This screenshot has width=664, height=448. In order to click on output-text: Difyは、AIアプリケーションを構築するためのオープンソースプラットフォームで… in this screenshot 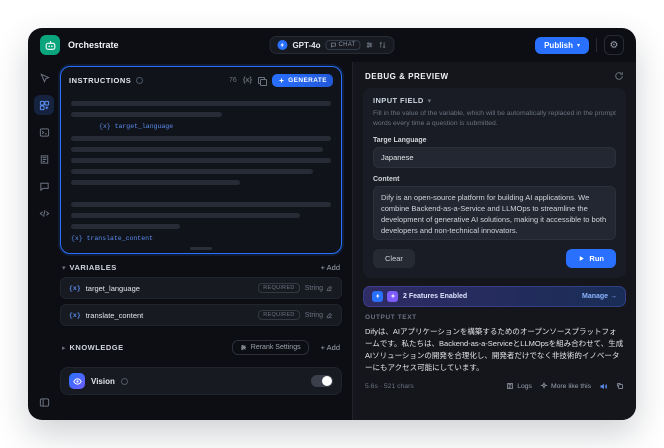, I will do `click(494, 349)`.